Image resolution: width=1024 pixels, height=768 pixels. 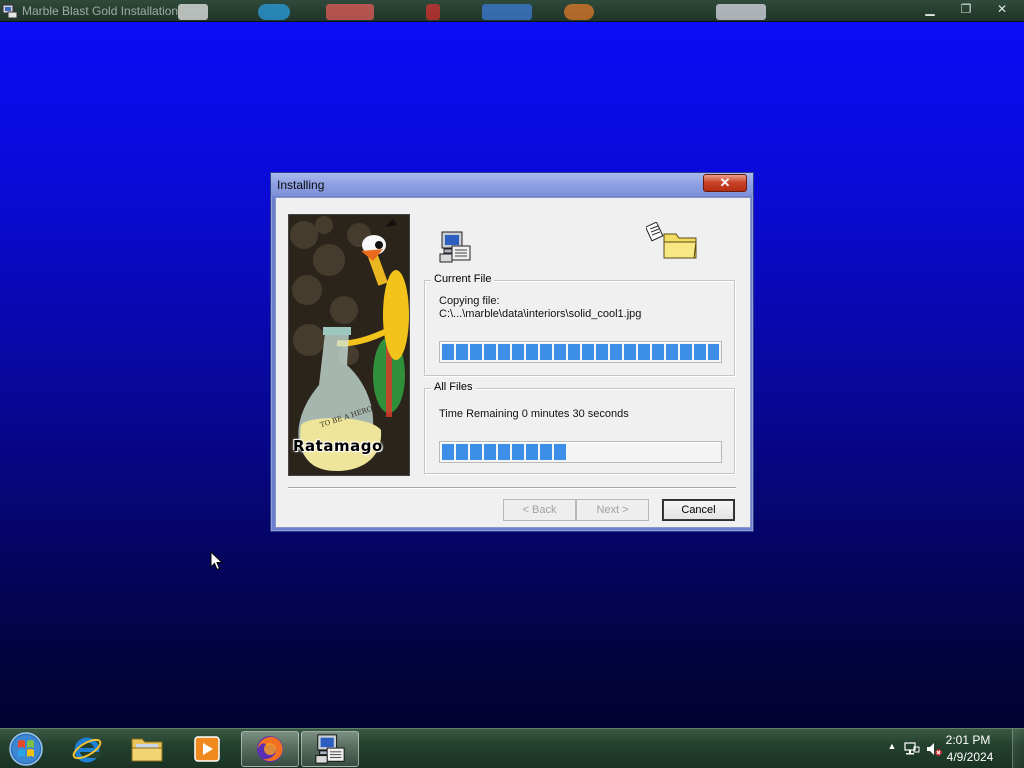 I want to click on all-files-legend: All Files, so click(x=453, y=387).